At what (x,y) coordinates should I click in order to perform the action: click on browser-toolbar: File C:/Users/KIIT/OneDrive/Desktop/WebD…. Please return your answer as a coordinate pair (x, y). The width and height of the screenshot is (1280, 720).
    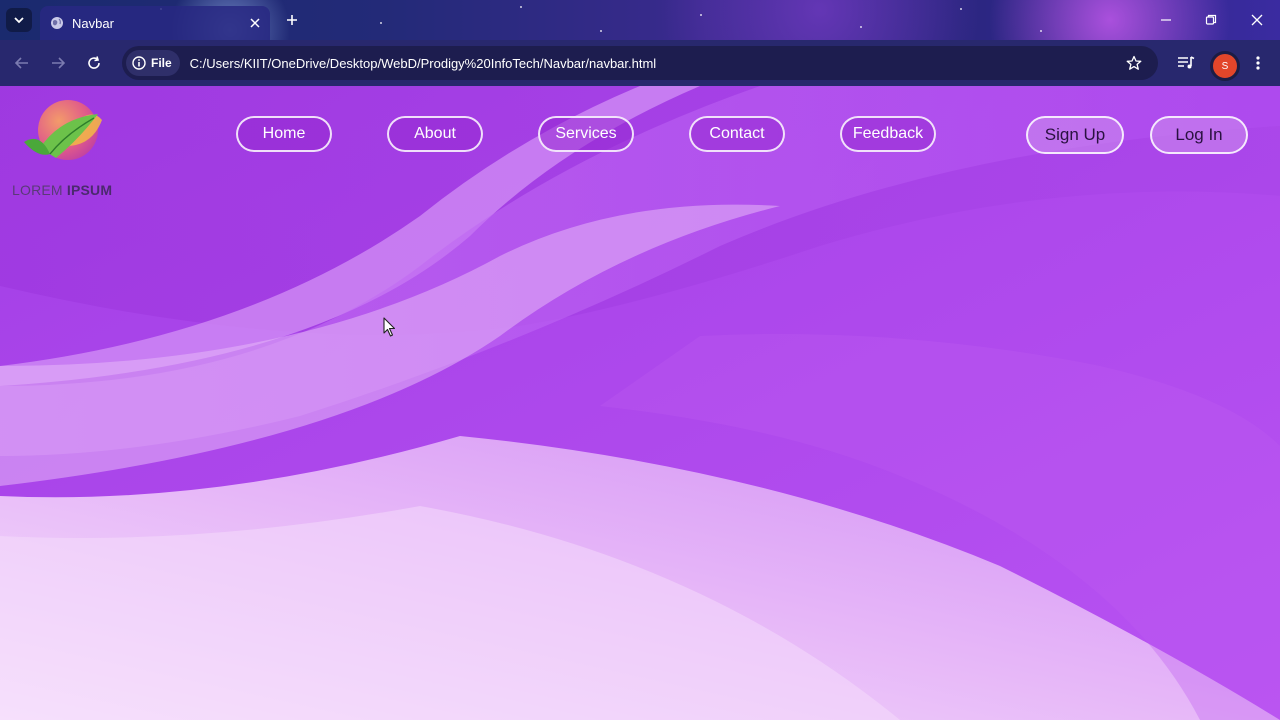
    Looking at the image, I should click on (640, 63).